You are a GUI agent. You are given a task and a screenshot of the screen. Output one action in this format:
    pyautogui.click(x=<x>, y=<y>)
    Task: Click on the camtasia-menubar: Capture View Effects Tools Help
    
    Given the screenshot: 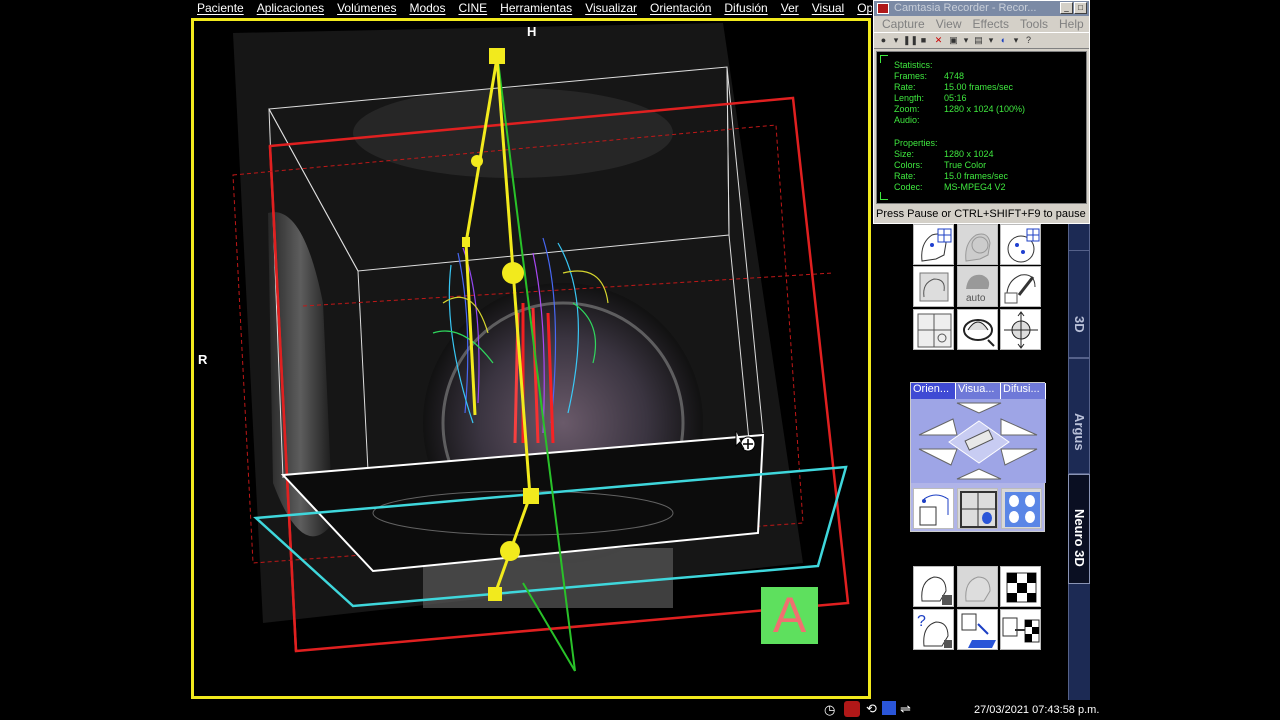 What is the action you would take?
    pyautogui.click(x=981, y=24)
    